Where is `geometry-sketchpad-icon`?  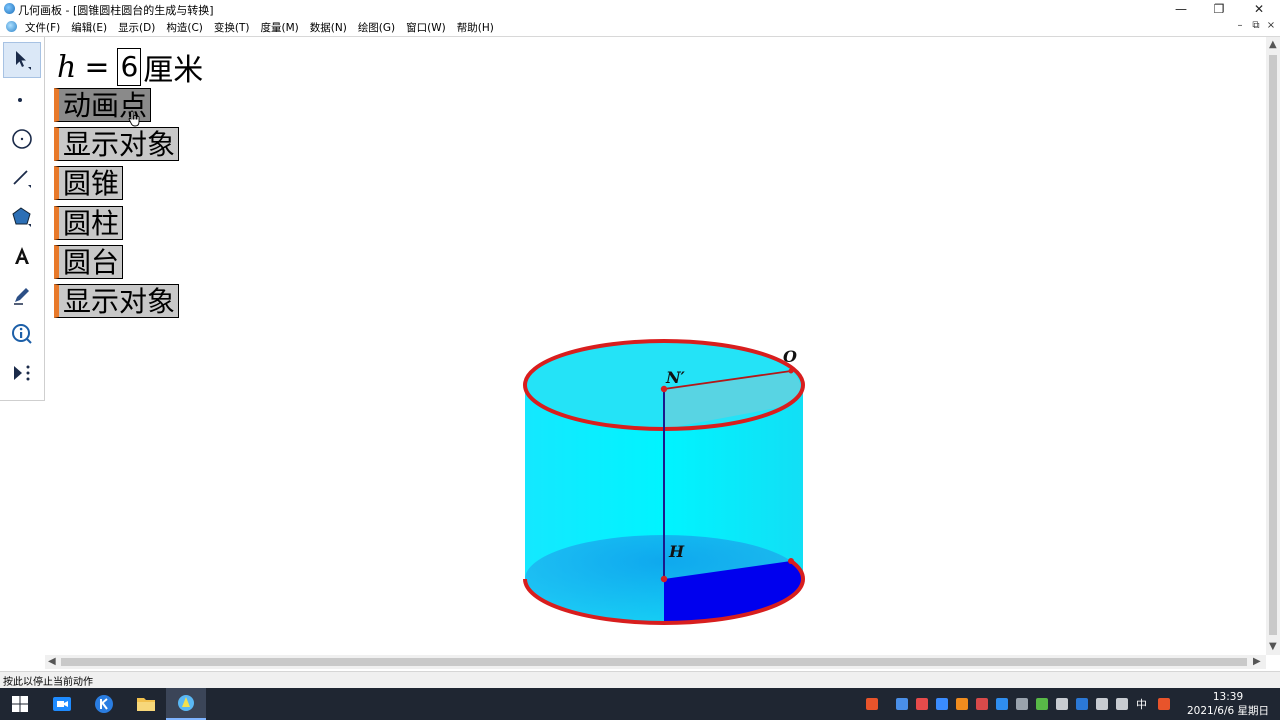
geometry-sketchpad-icon is located at coordinates (186, 703).